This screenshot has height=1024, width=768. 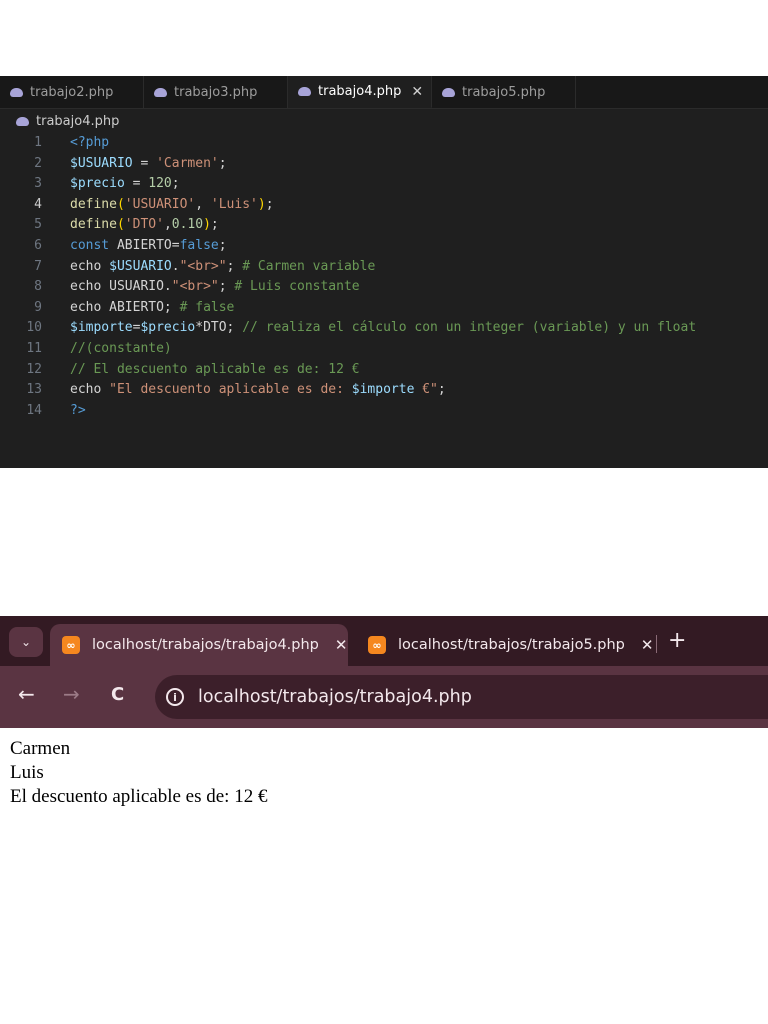 What do you see at coordinates (144, 307) in the screenshot?
I see `code-token: ABIERTO;` at bounding box center [144, 307].